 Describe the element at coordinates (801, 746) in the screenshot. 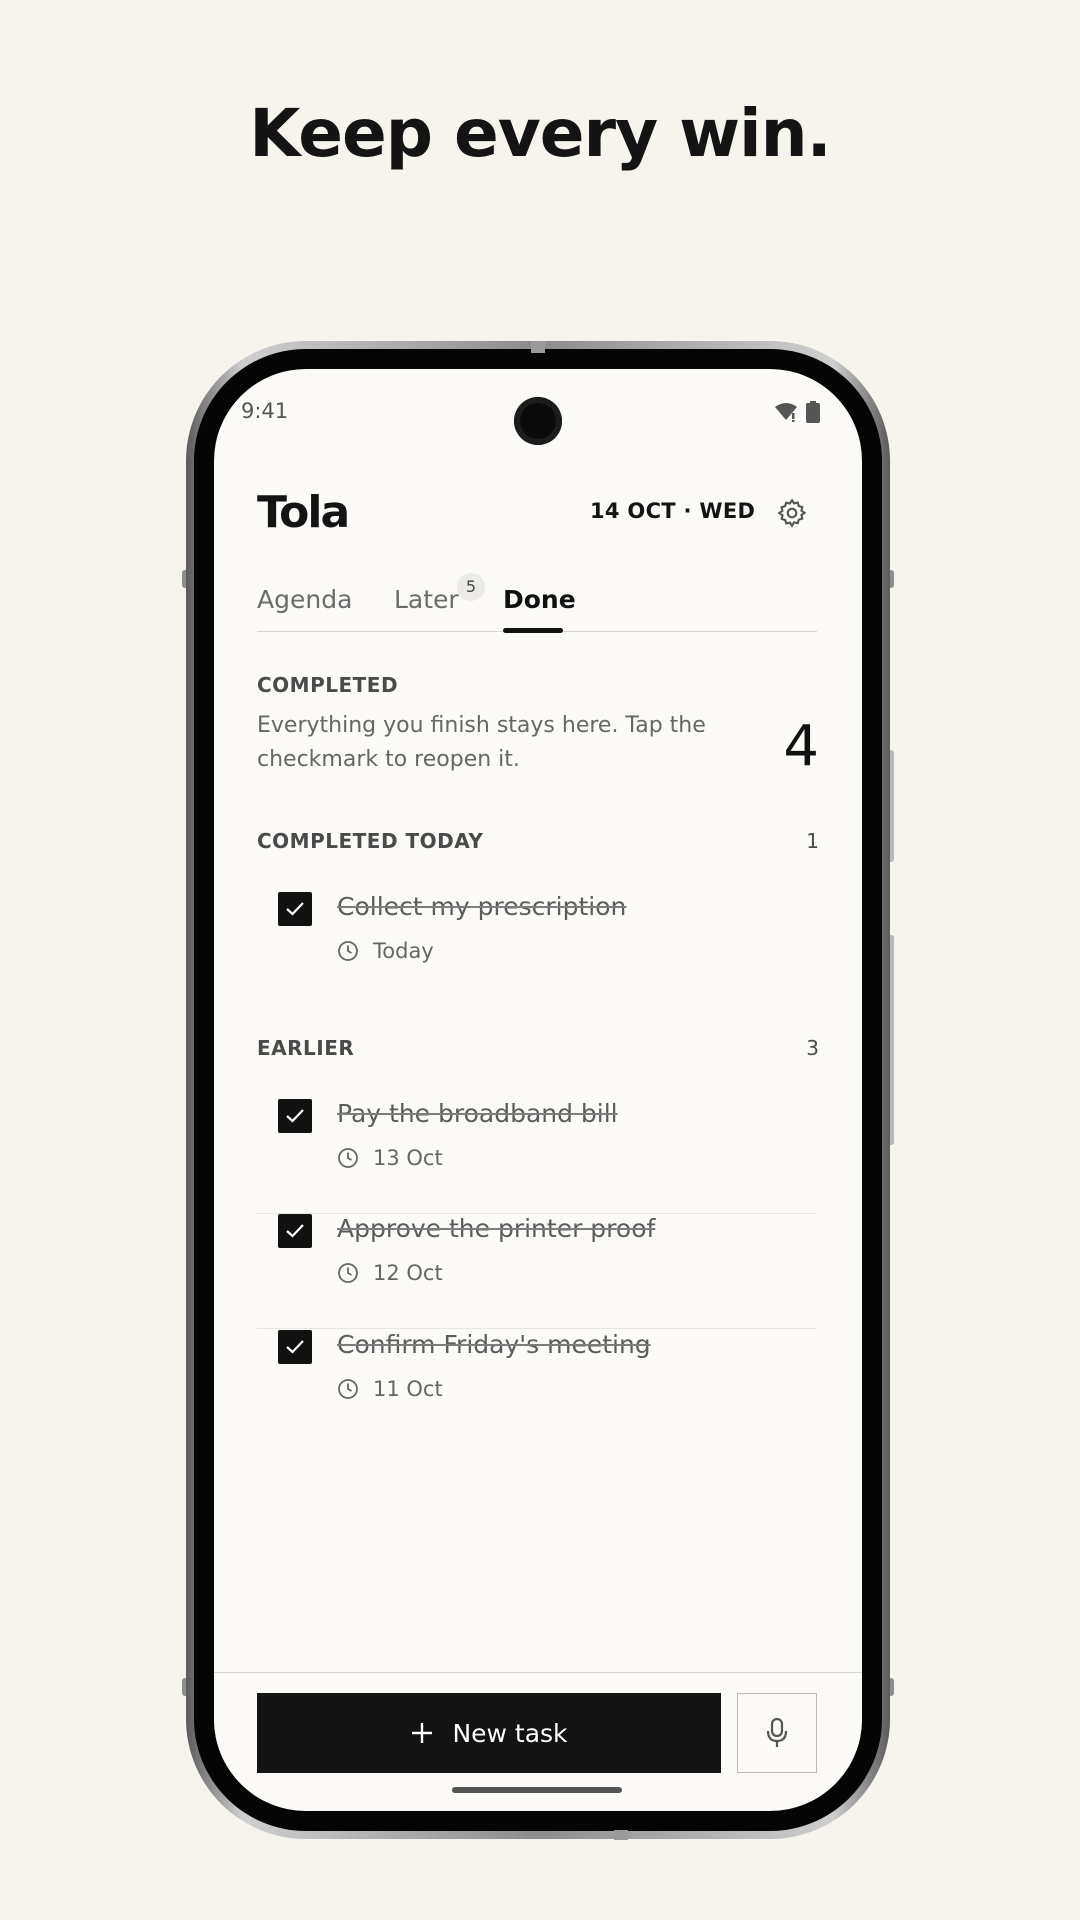

I see `completed-total-count: 4` at that location.